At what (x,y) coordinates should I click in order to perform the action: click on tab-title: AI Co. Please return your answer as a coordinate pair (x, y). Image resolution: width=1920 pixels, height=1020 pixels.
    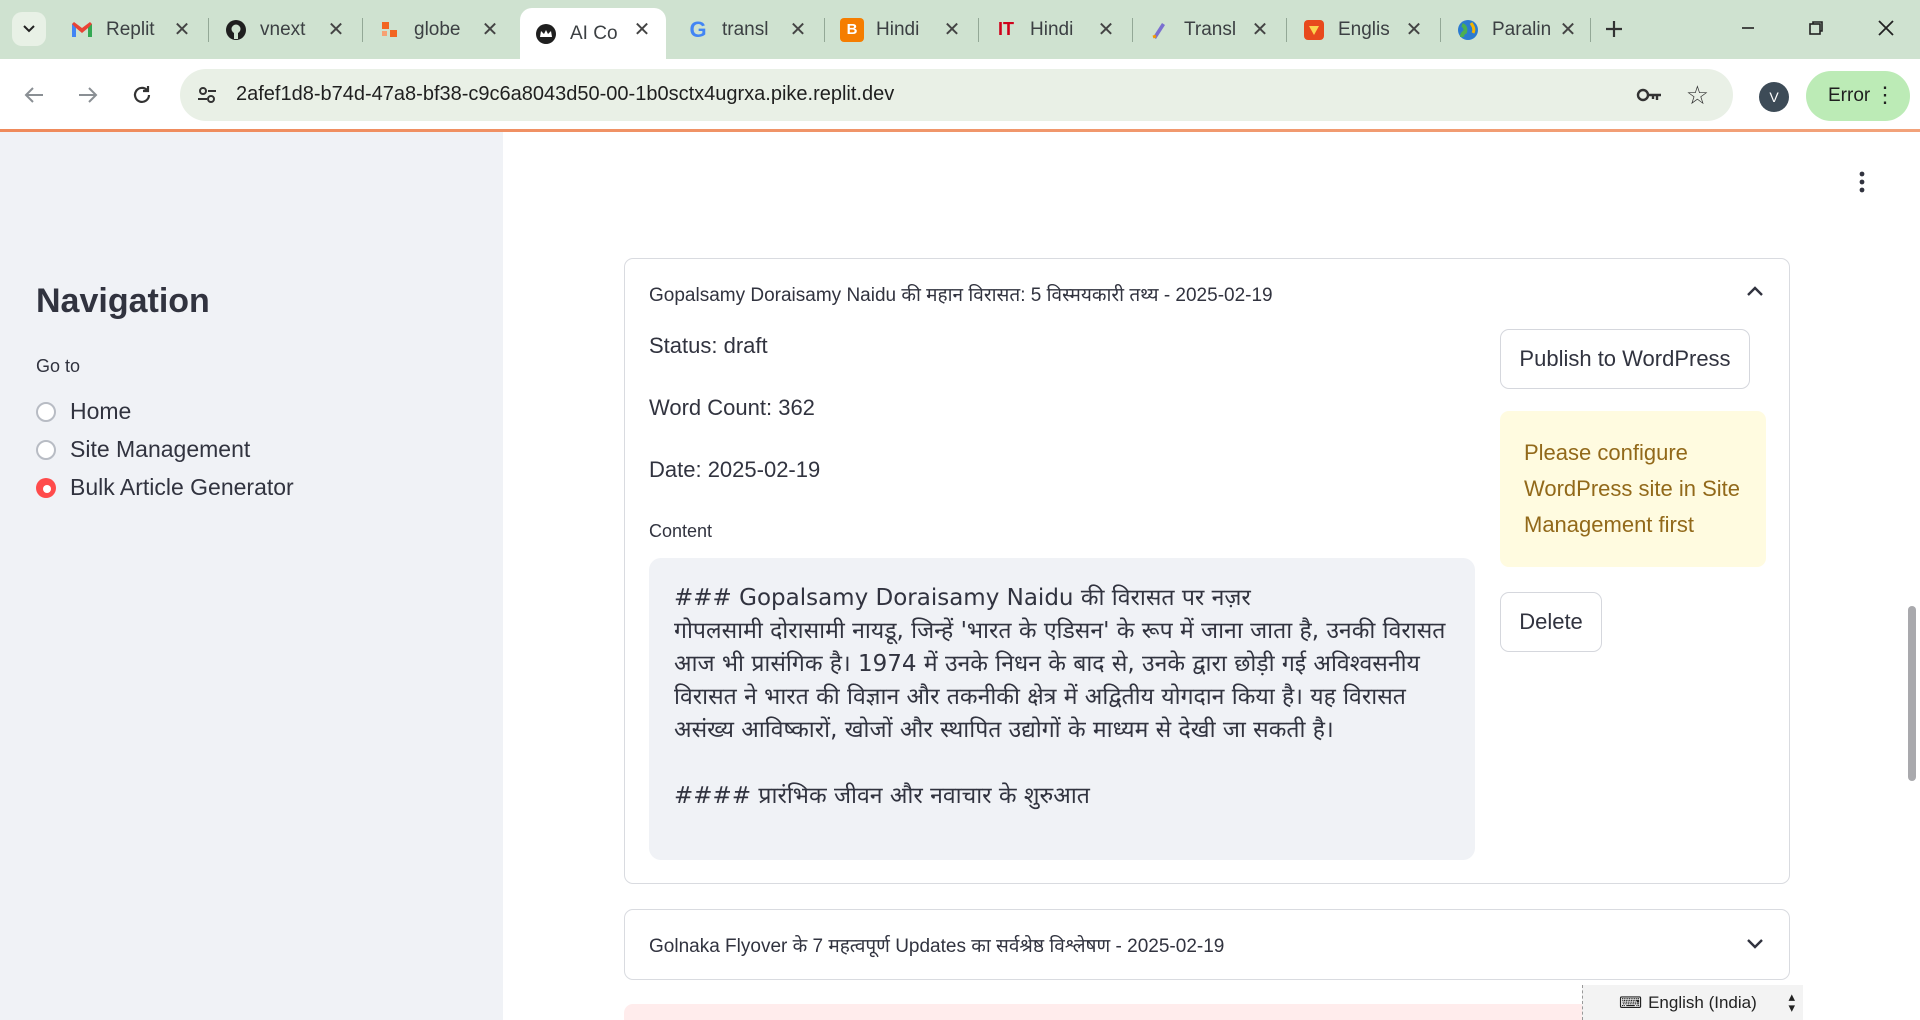
    Looking at the image, I should click on (594, 33).